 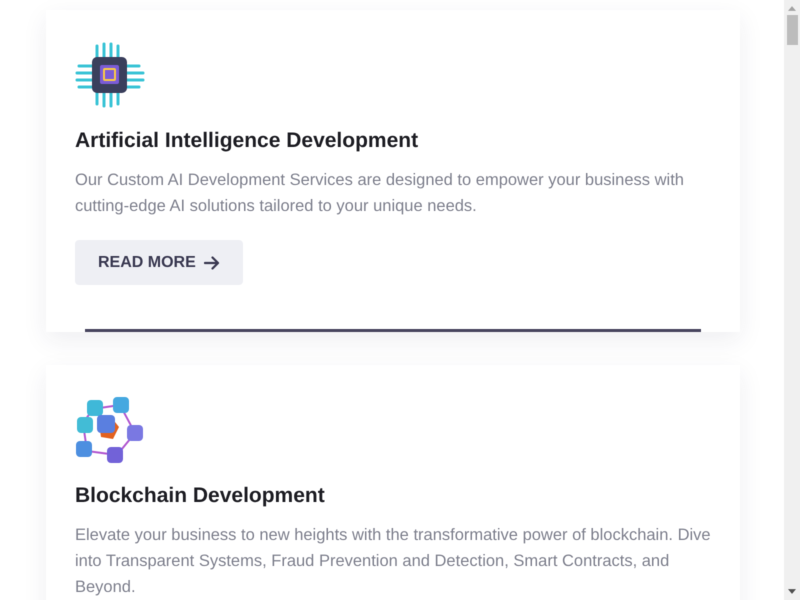 I want to click on card-description: Elevate your business to new heights with the transformative power of blockchain. Dive into Transparent Systems, Fraud Prevention and Detection, Smart Contracts, and Beyond., so click(x=393, y=561).